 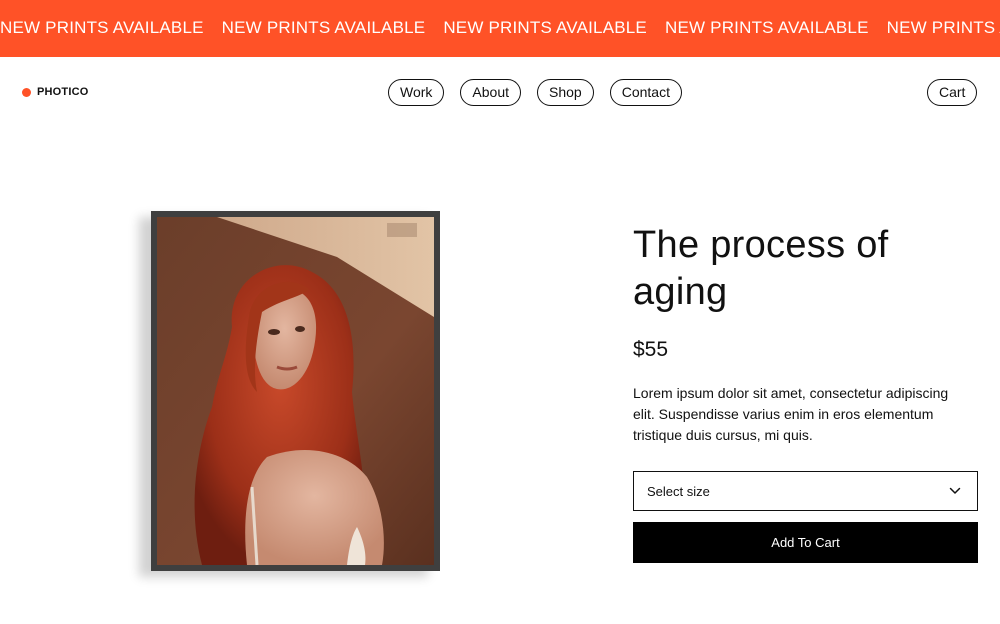 I want to click on product-title: The process of aging, so click(x=761, y=268).